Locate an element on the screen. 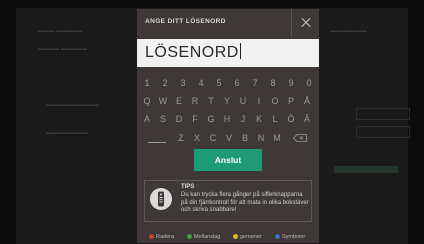 Image resolution: width=424 pixels, height=244 pixels. key: F is located at coordinates (195, 119).